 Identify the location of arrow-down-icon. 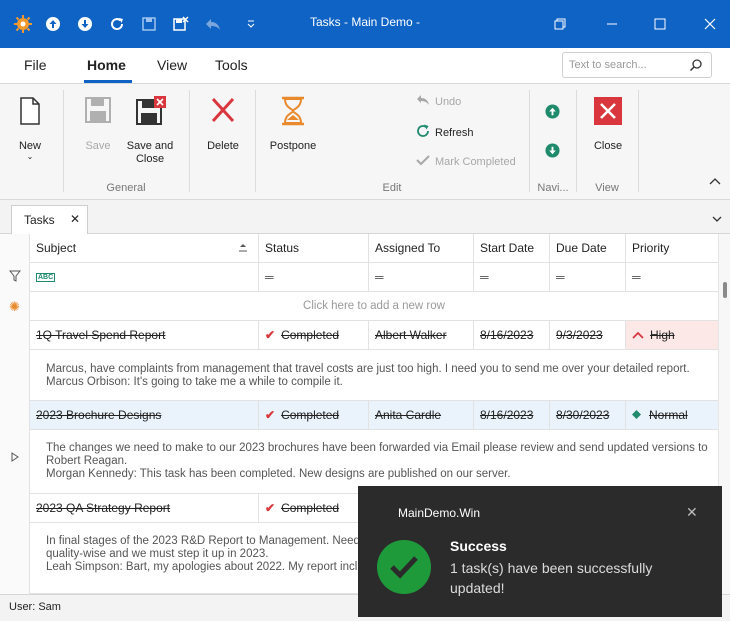
(552, 152).